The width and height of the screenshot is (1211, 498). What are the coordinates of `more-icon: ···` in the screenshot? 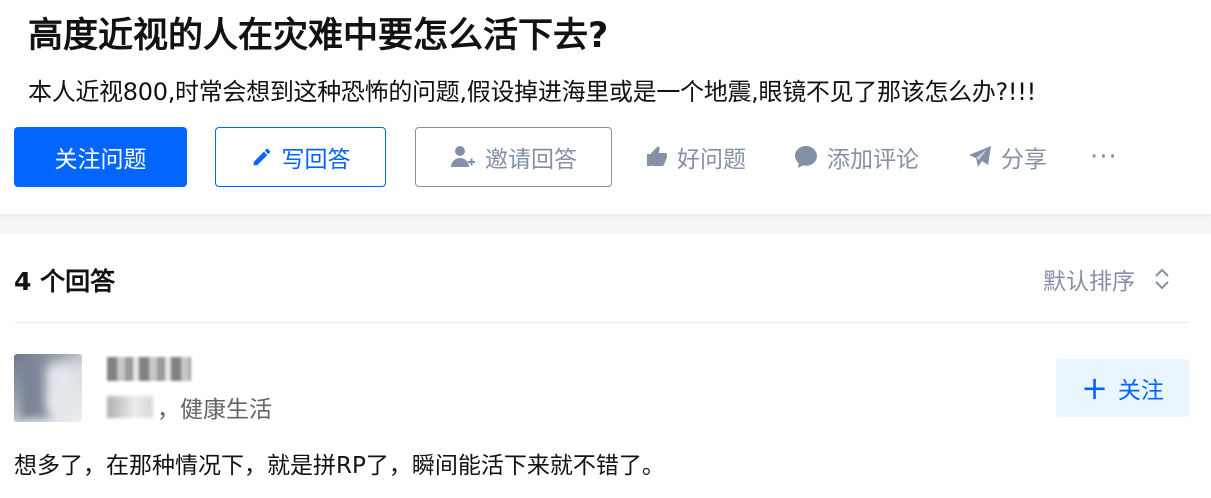 It's located at (1104, 157).